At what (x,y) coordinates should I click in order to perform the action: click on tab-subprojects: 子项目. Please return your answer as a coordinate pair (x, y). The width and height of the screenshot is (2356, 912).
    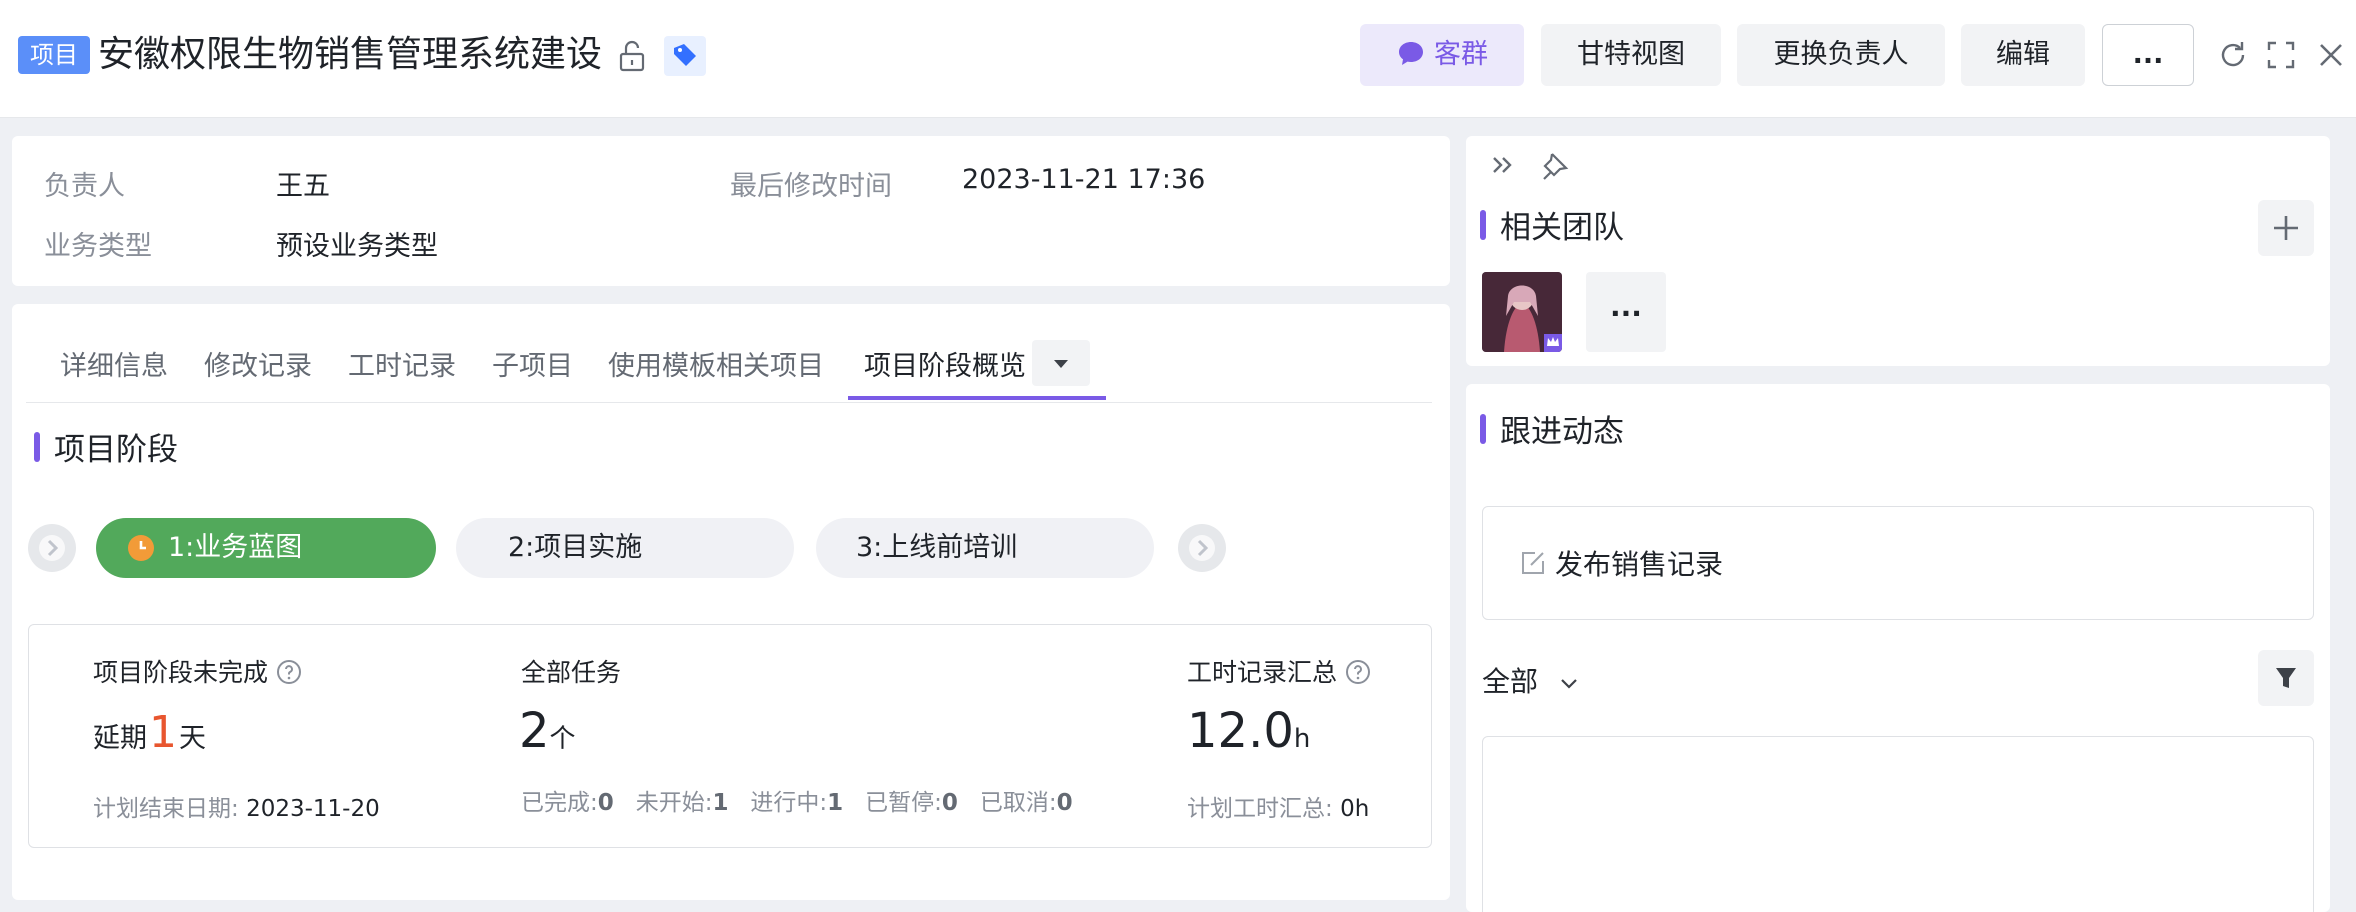
    Looking at the image, I should click on (532, 363).